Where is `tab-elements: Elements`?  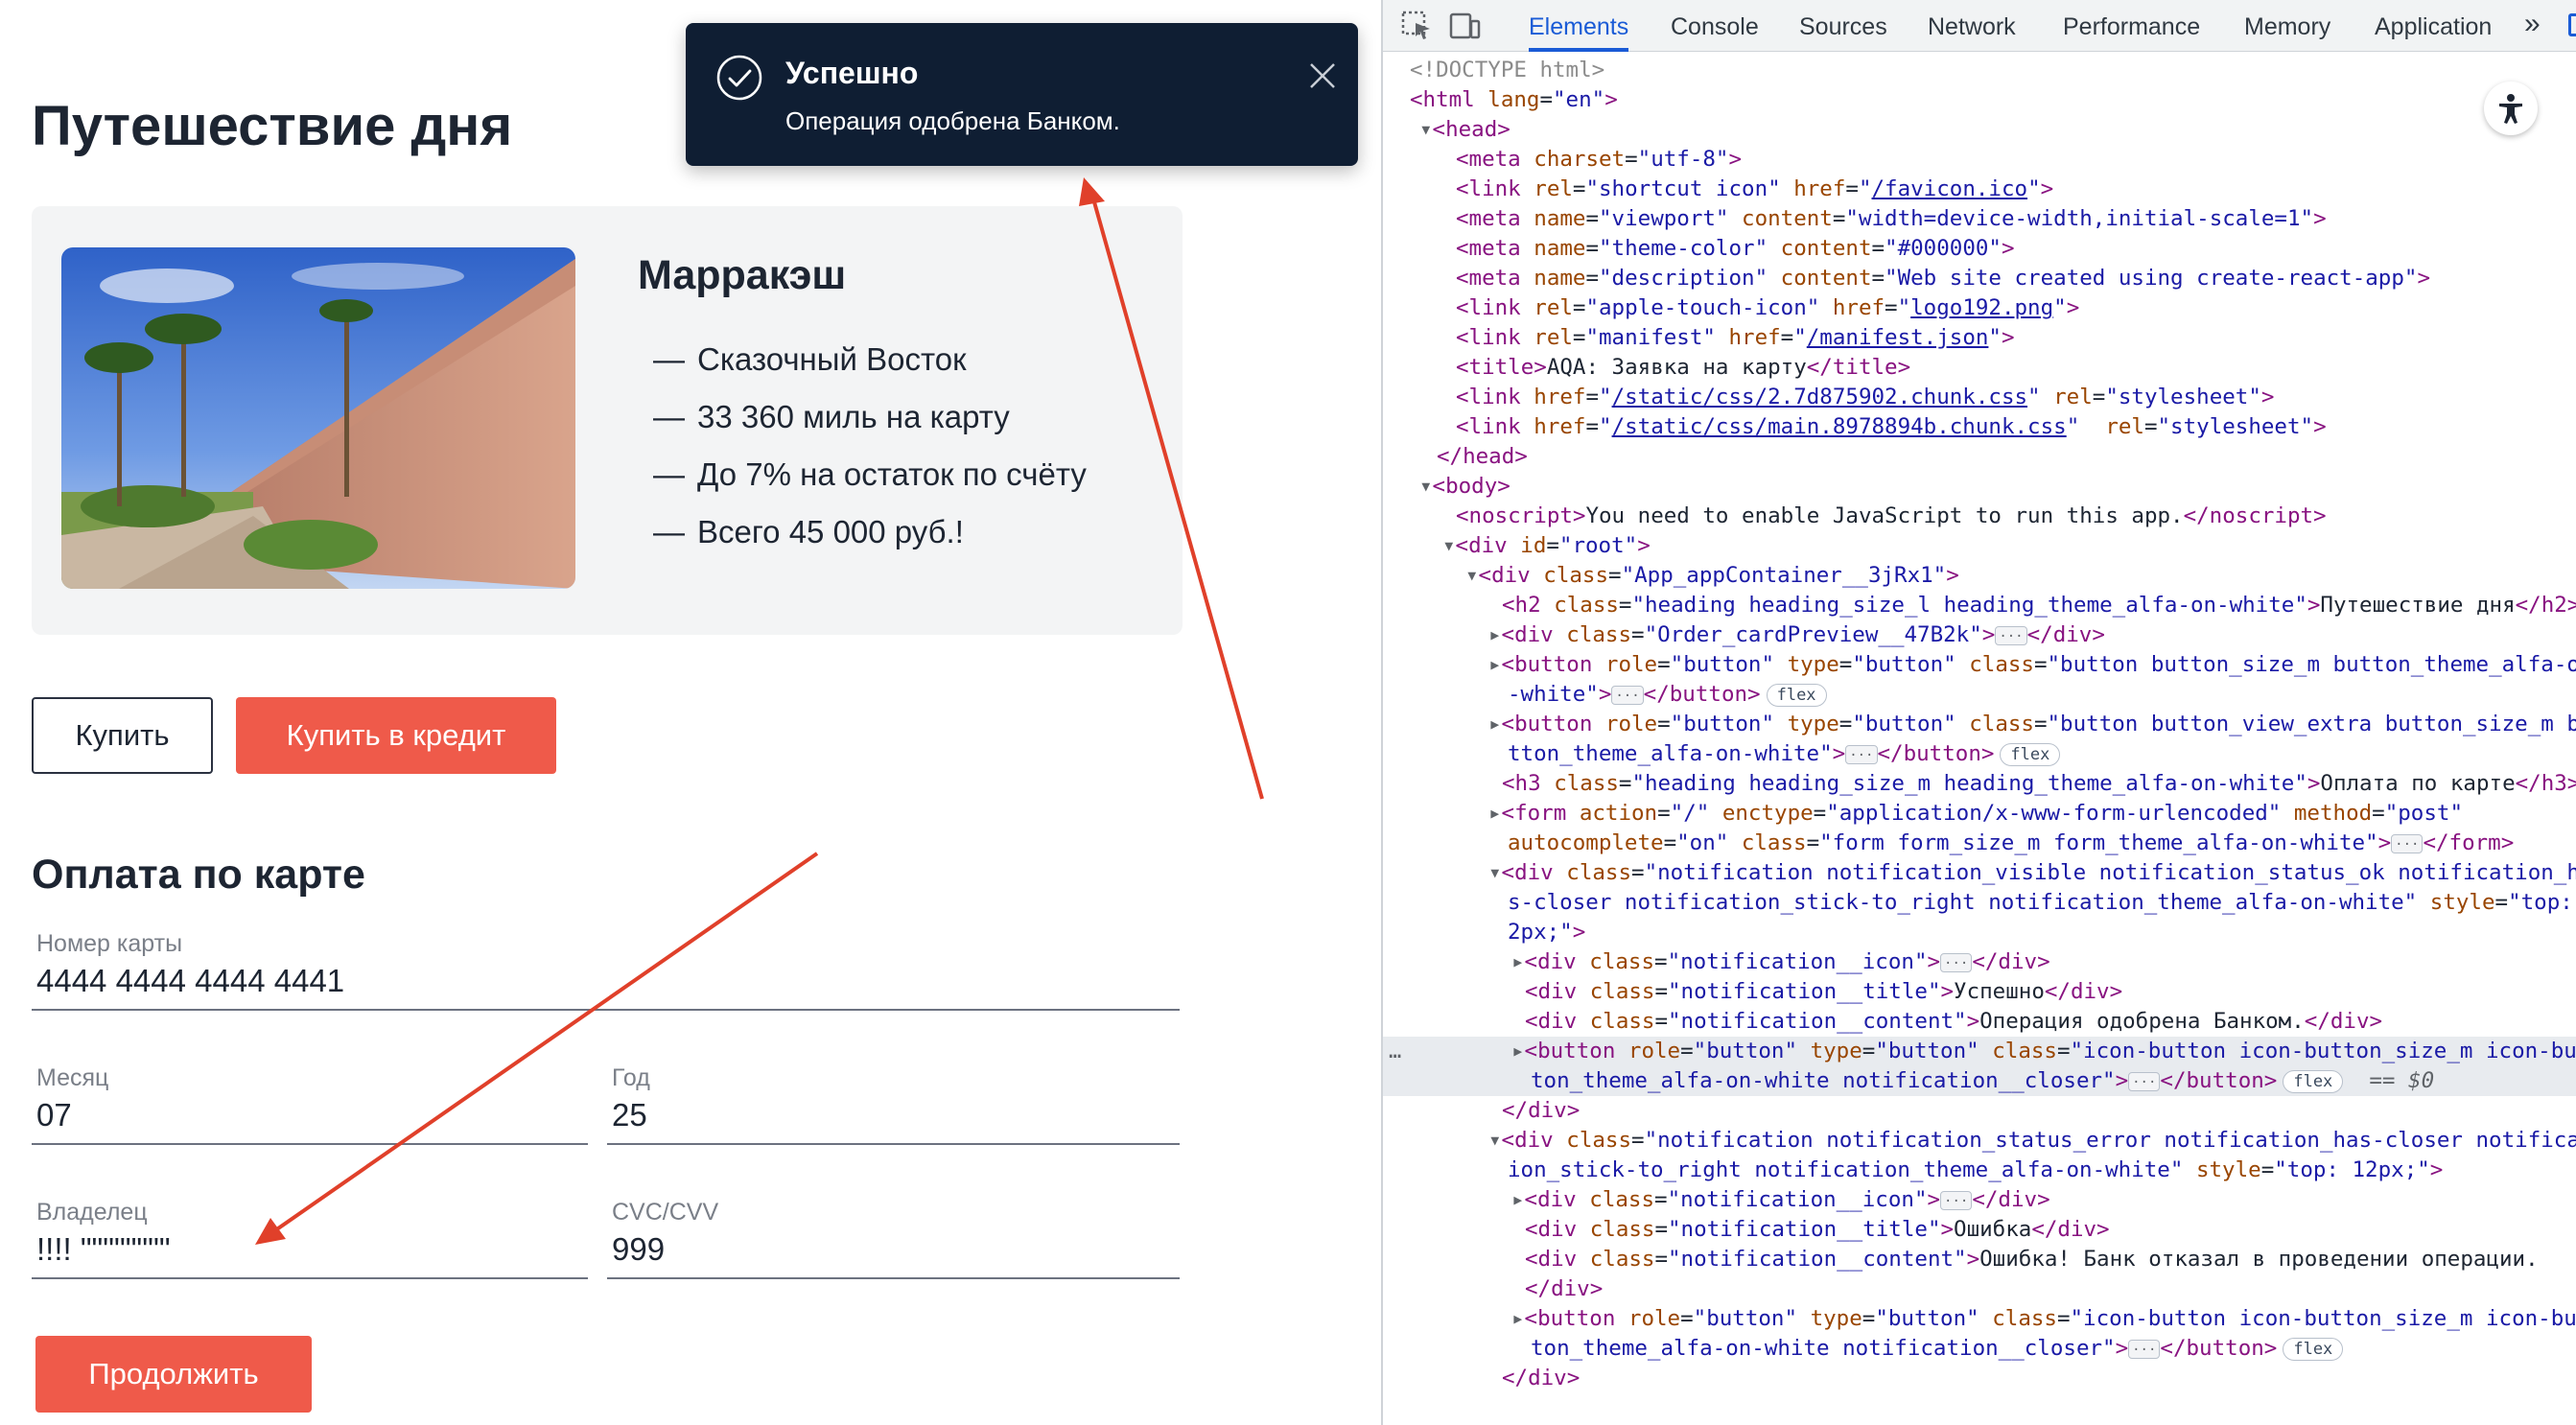 tab-elements: Elements is located at coordinates (1579, 26).